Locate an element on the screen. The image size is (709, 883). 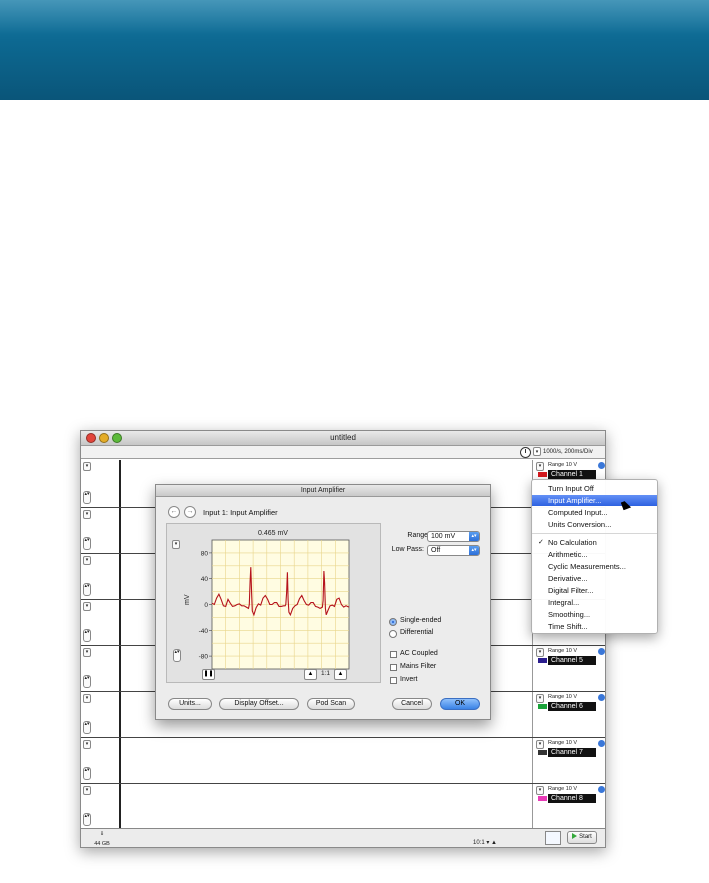
differential-label: Differential is located at coordinates (417, 632).